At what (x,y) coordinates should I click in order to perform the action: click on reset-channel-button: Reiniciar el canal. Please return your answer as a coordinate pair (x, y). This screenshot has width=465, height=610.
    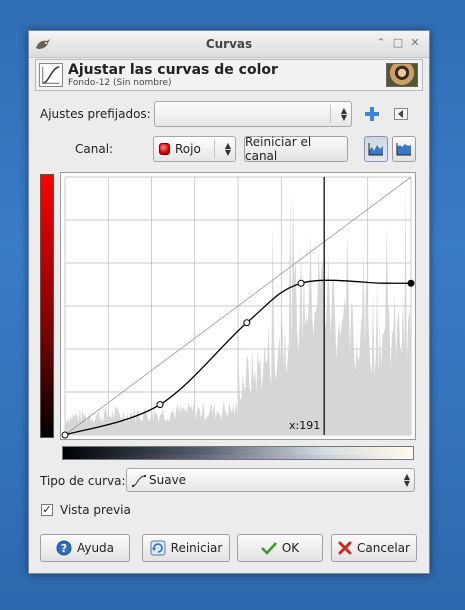
    Looking at the image, I should click on (296, 149).